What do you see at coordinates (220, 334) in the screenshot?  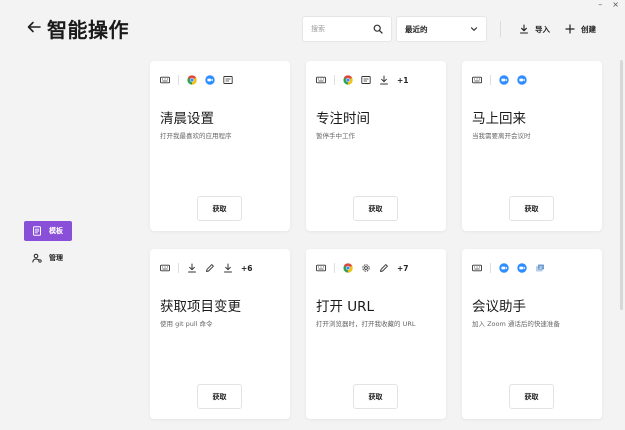 I see `template-card: +6 获取项目变更 使用 git pull 命令 获取` at bounding box center [220, 334].